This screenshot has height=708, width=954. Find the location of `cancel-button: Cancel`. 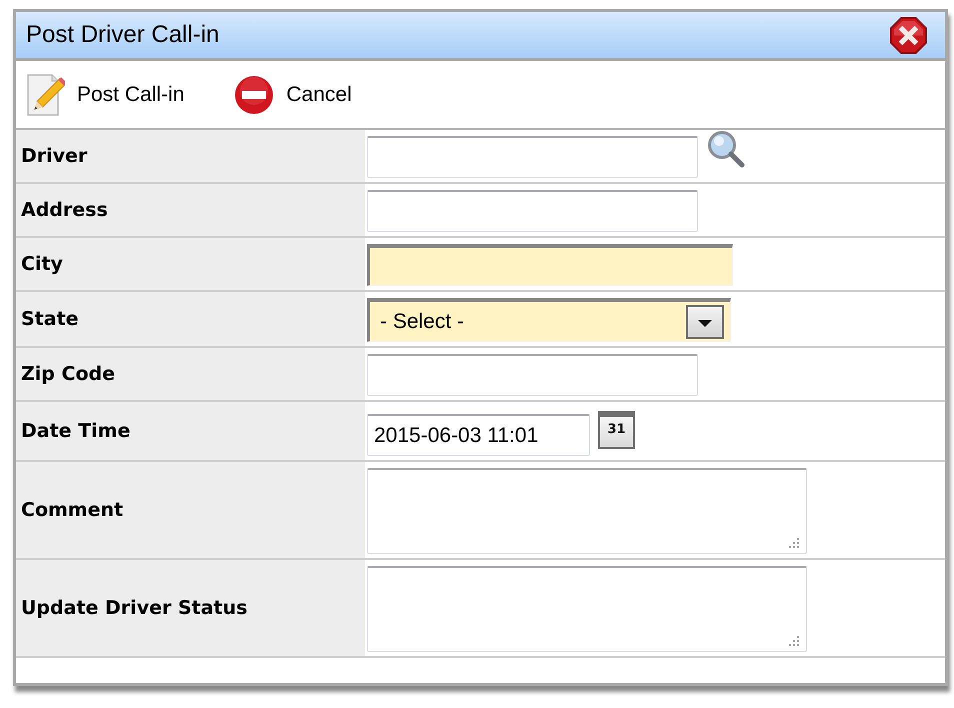

cancel-button: Cancel is located at coordinates (293, 94).